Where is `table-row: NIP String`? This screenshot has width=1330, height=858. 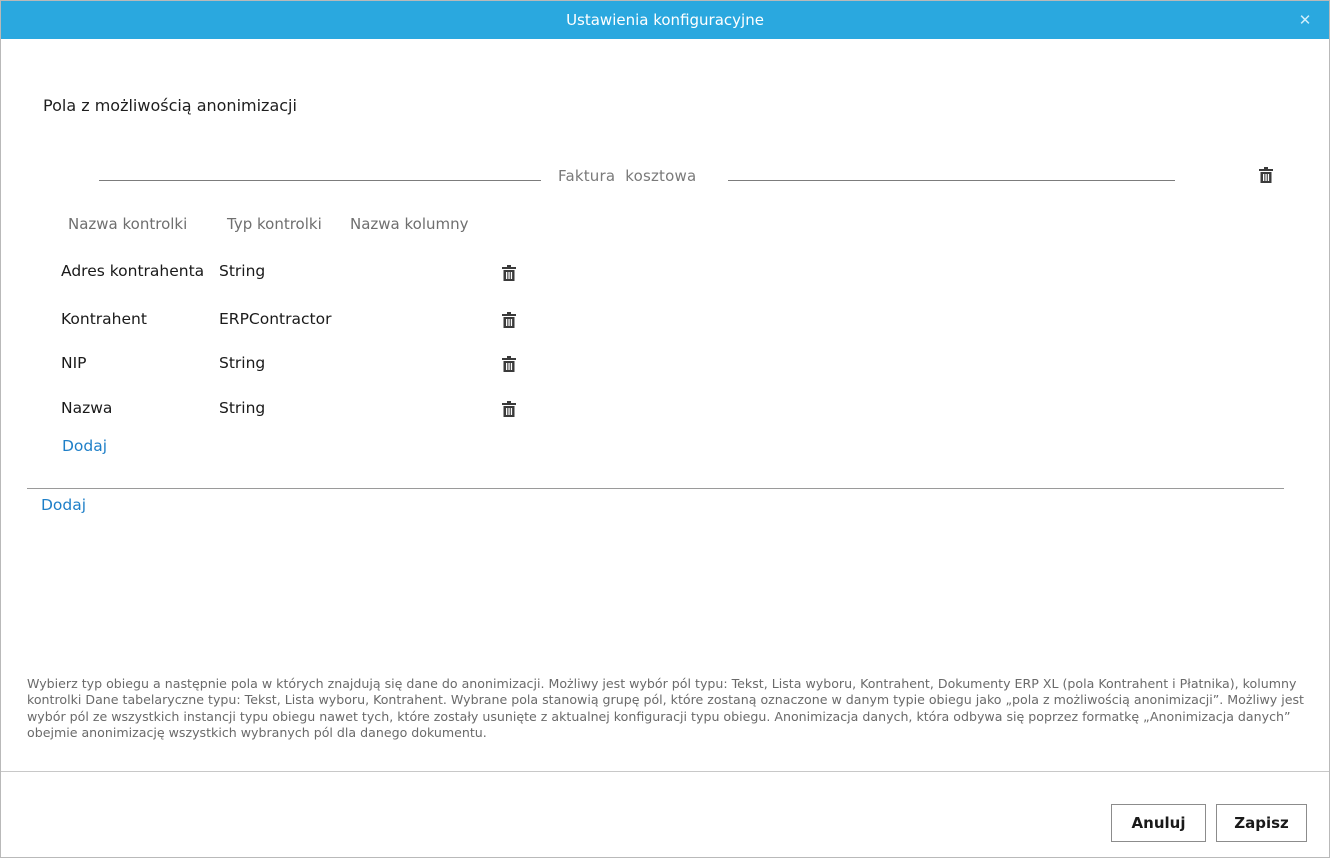 table-row: NIP String is located at coordinates (351, 366).